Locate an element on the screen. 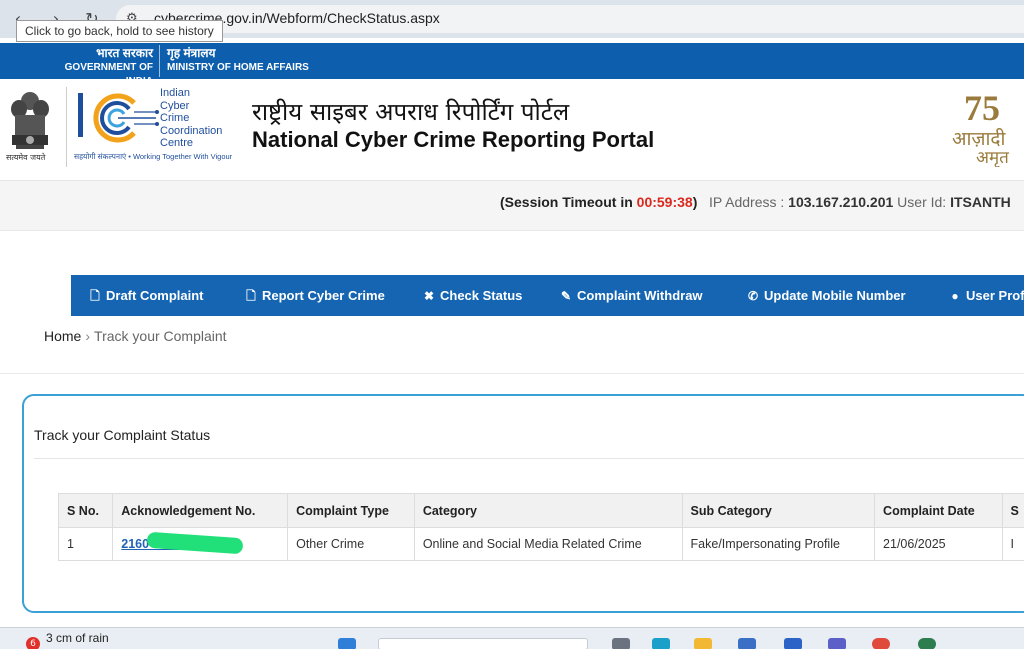 Image resolution: width=1024 pixels, height=649 pixels. menu-item-complaint-withdraw: ✎ Complaint Withdraw is located at coordinates (631, 295).